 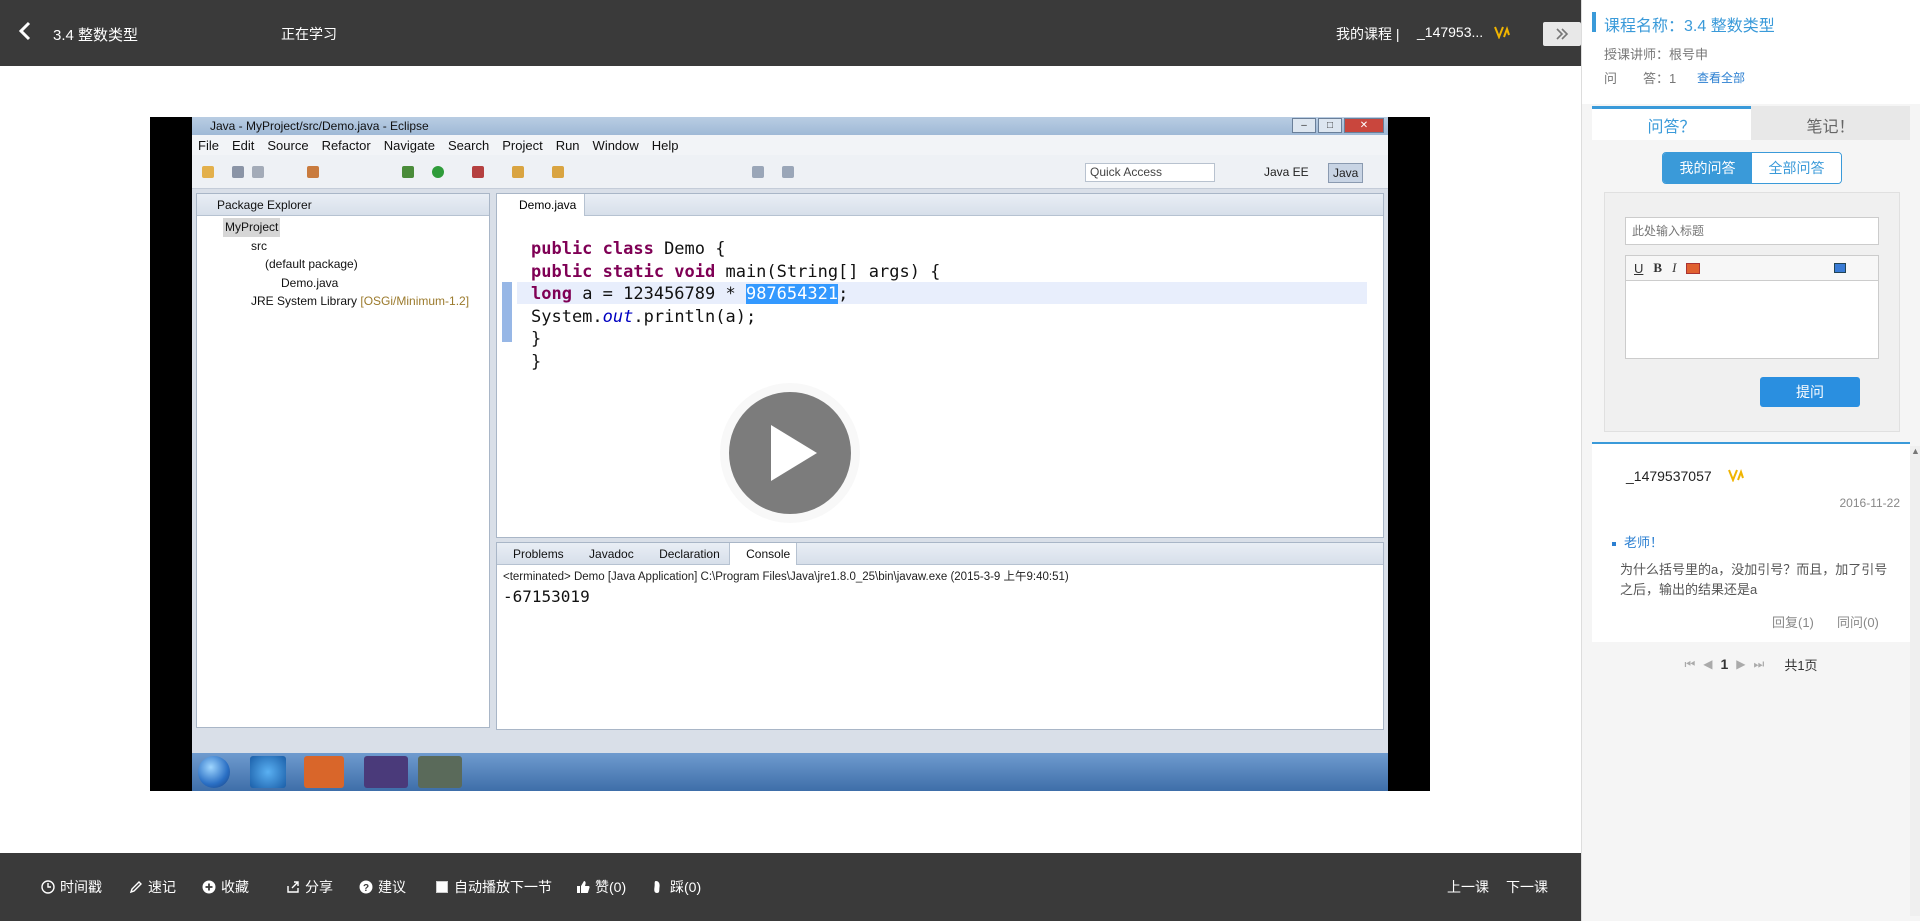 I want to click on menu-file: File, so click(x=208, y=145).